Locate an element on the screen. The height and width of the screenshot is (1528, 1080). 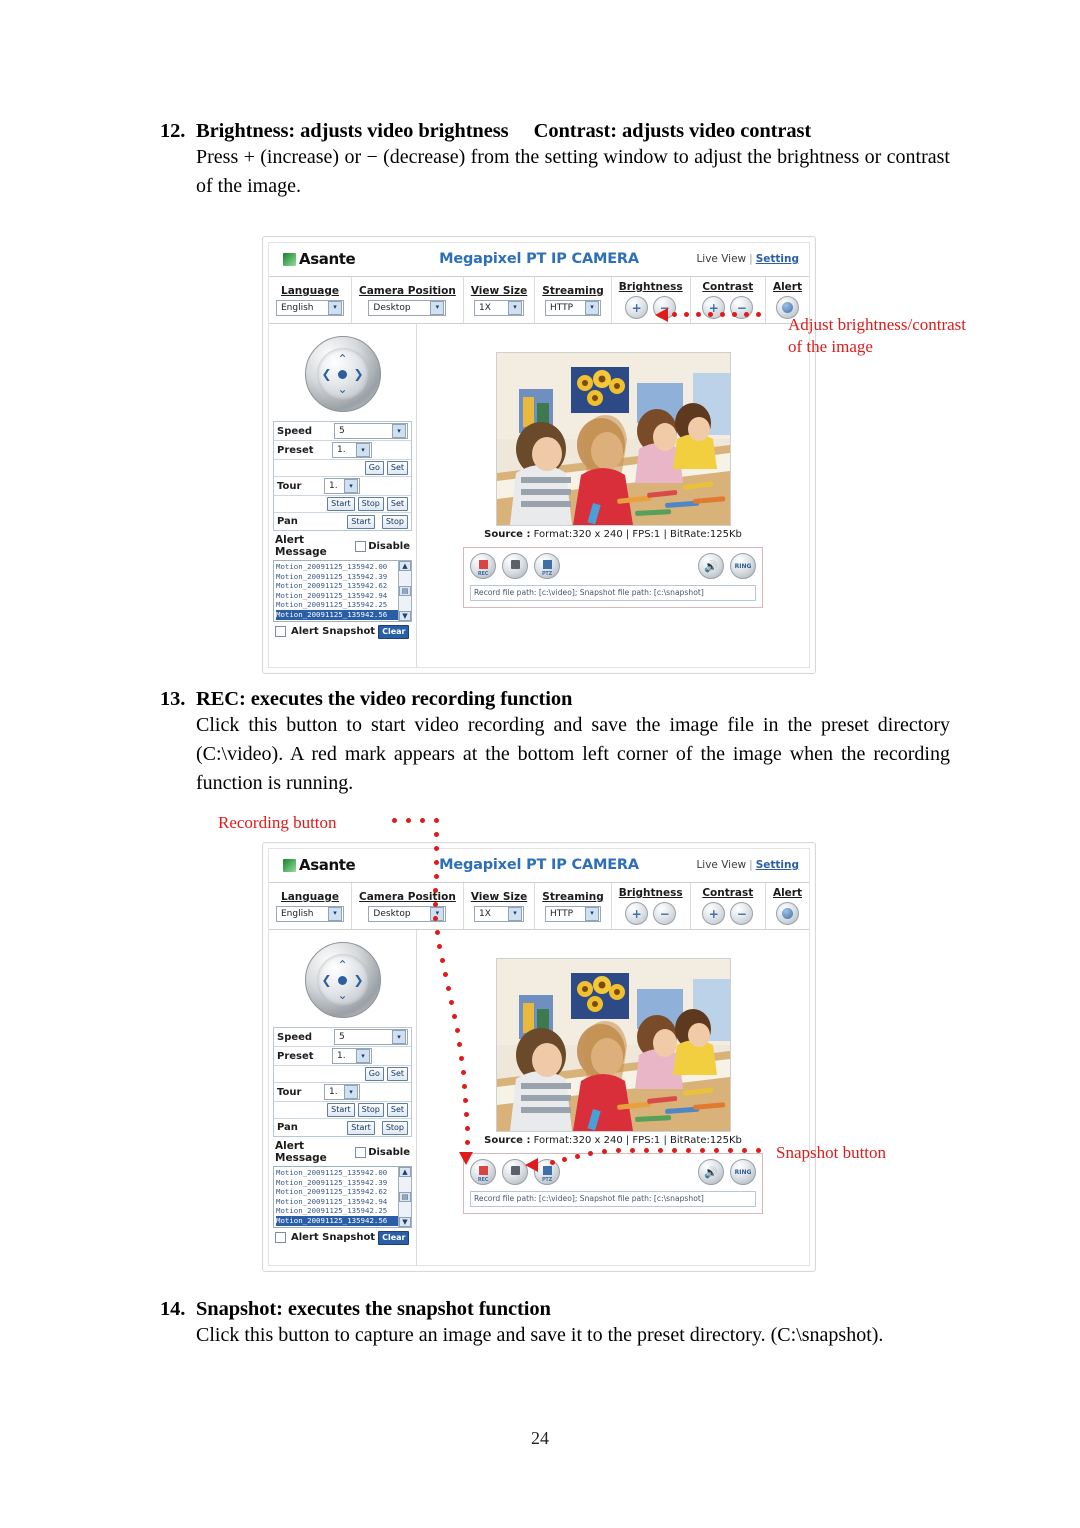
leader-dot is located at coordinates (674, 314).